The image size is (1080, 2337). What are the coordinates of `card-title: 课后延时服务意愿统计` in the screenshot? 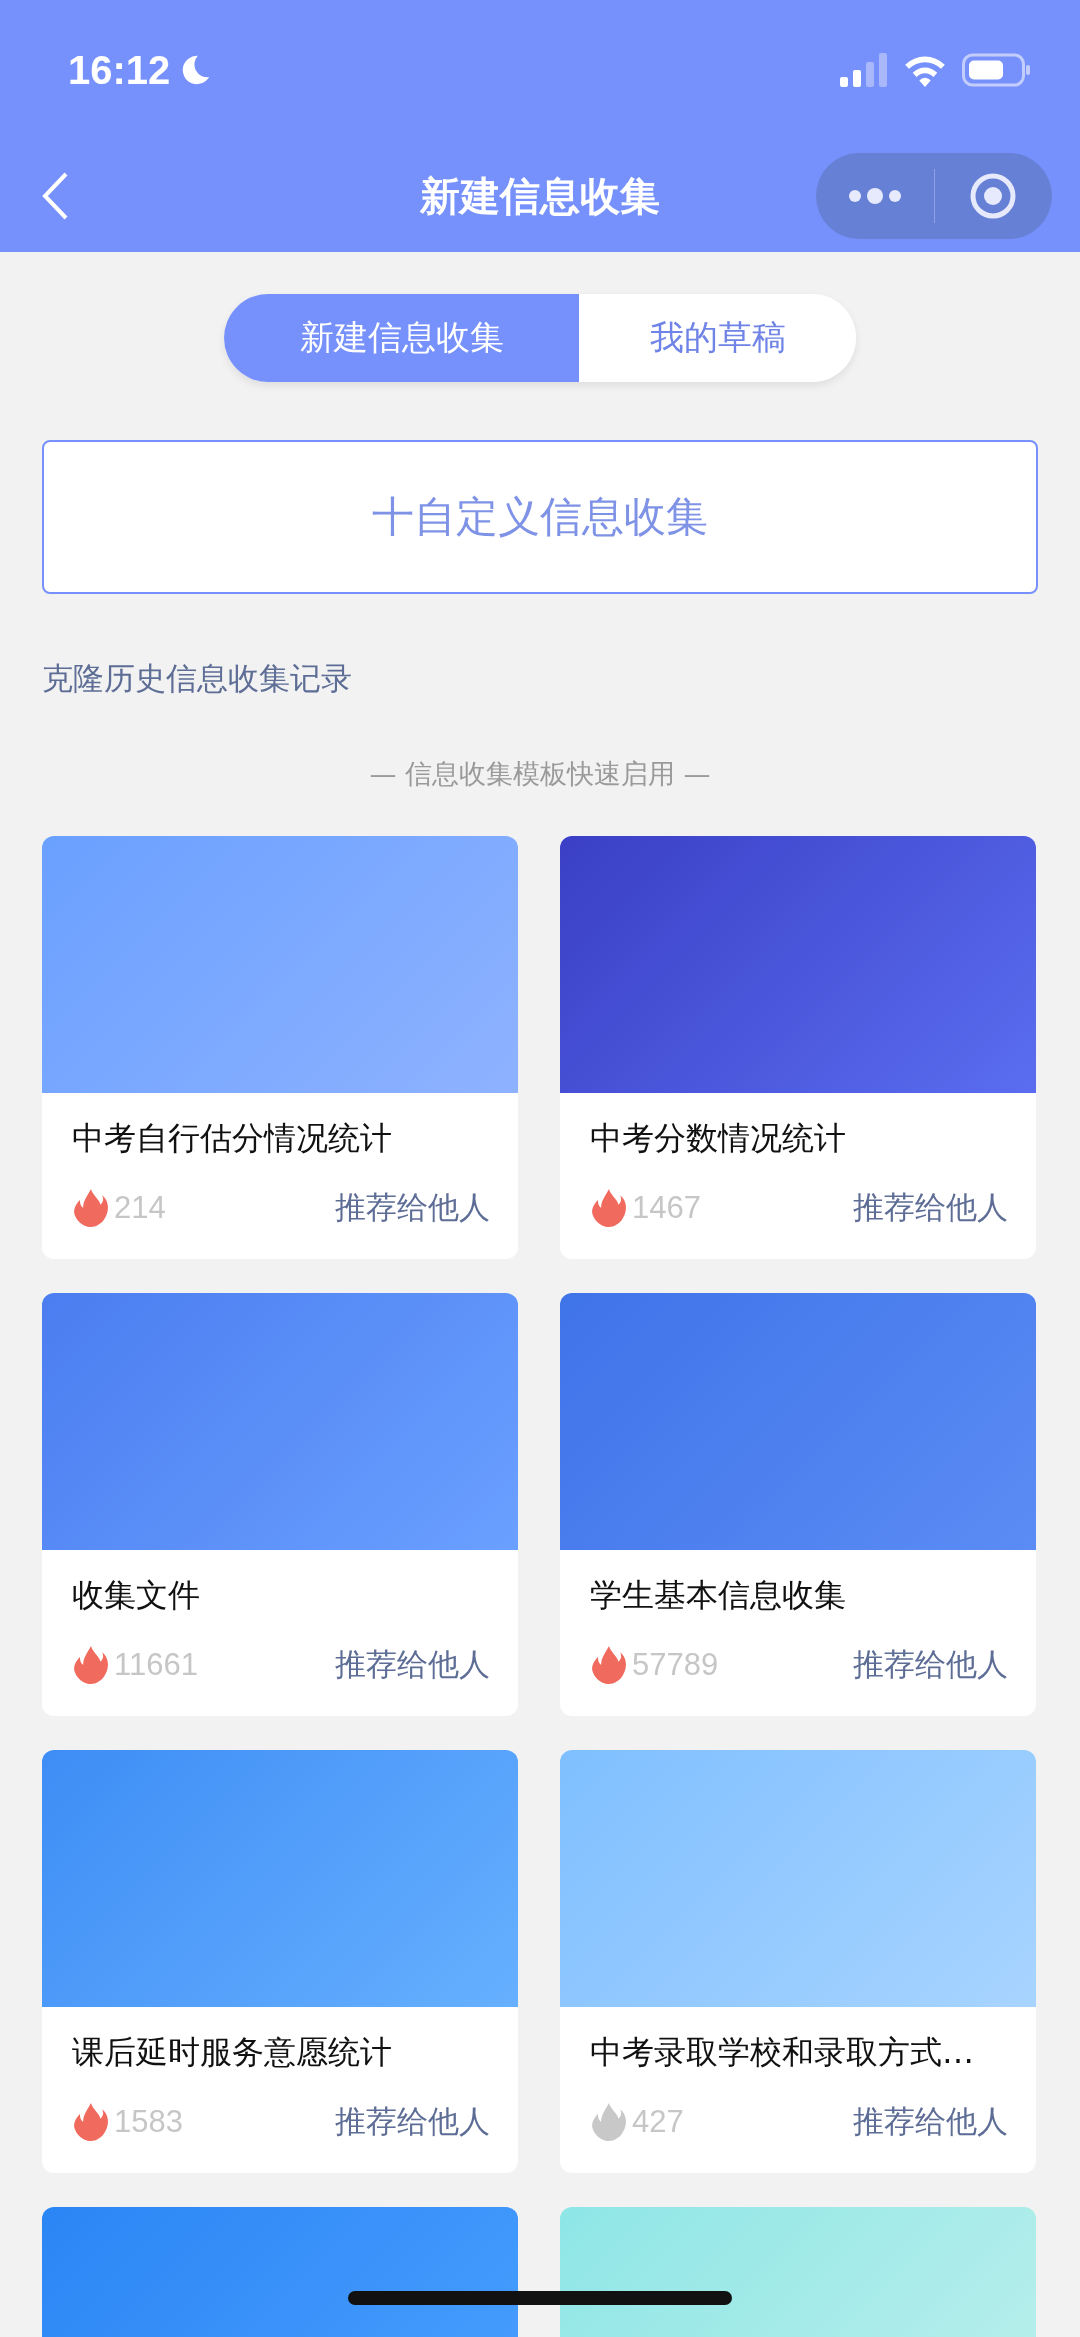 It's located at (232, 2052).